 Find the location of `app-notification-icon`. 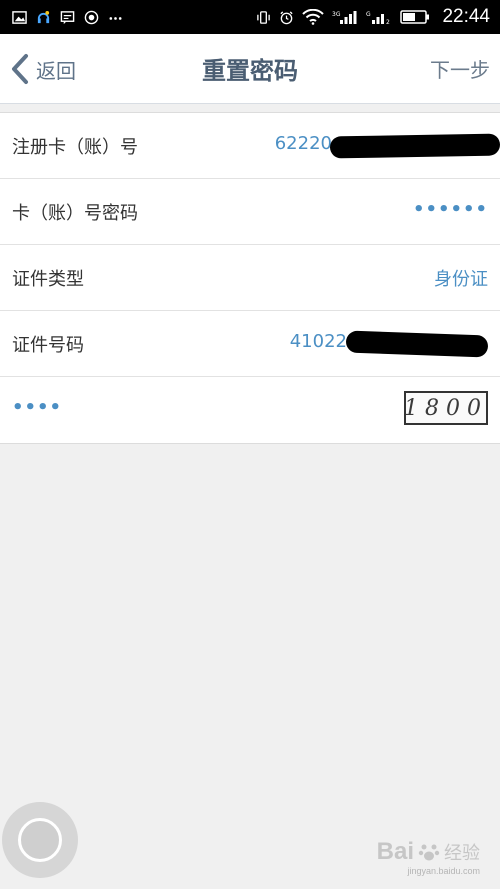

app-notification-icon is located at coordinates (43, 16).